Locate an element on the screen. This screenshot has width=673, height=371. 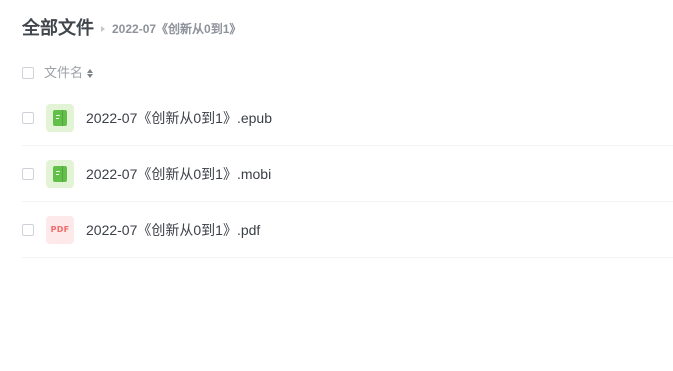
name-column-header: 文件名 is located at coordinates (63, 73).